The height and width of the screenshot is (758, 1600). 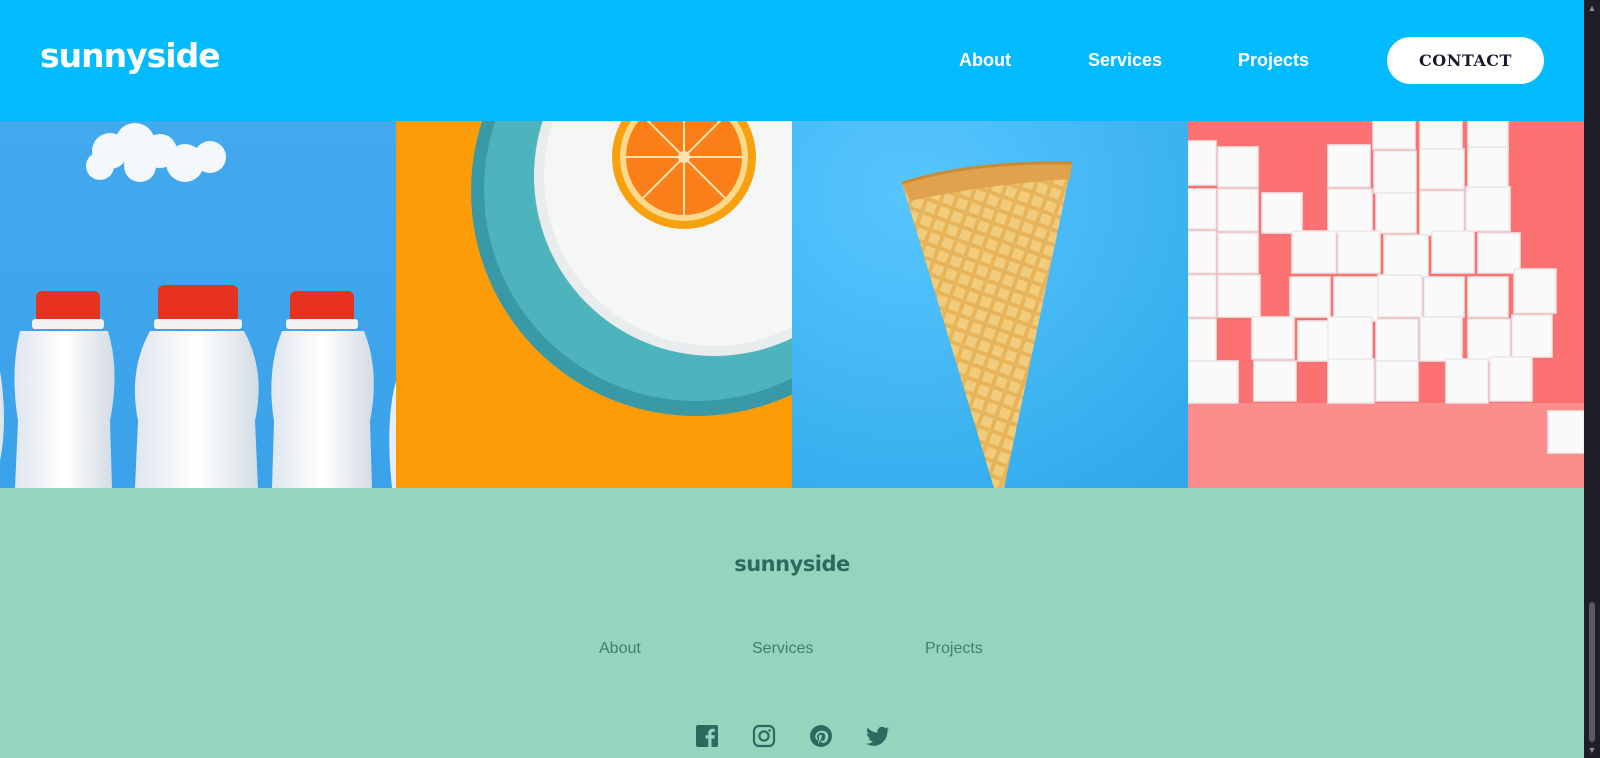 What do you see at coordinates (1592, 750) in the screenshot?
I see `scroll-down-icon: ▼` at bounding box center [1592, 750].